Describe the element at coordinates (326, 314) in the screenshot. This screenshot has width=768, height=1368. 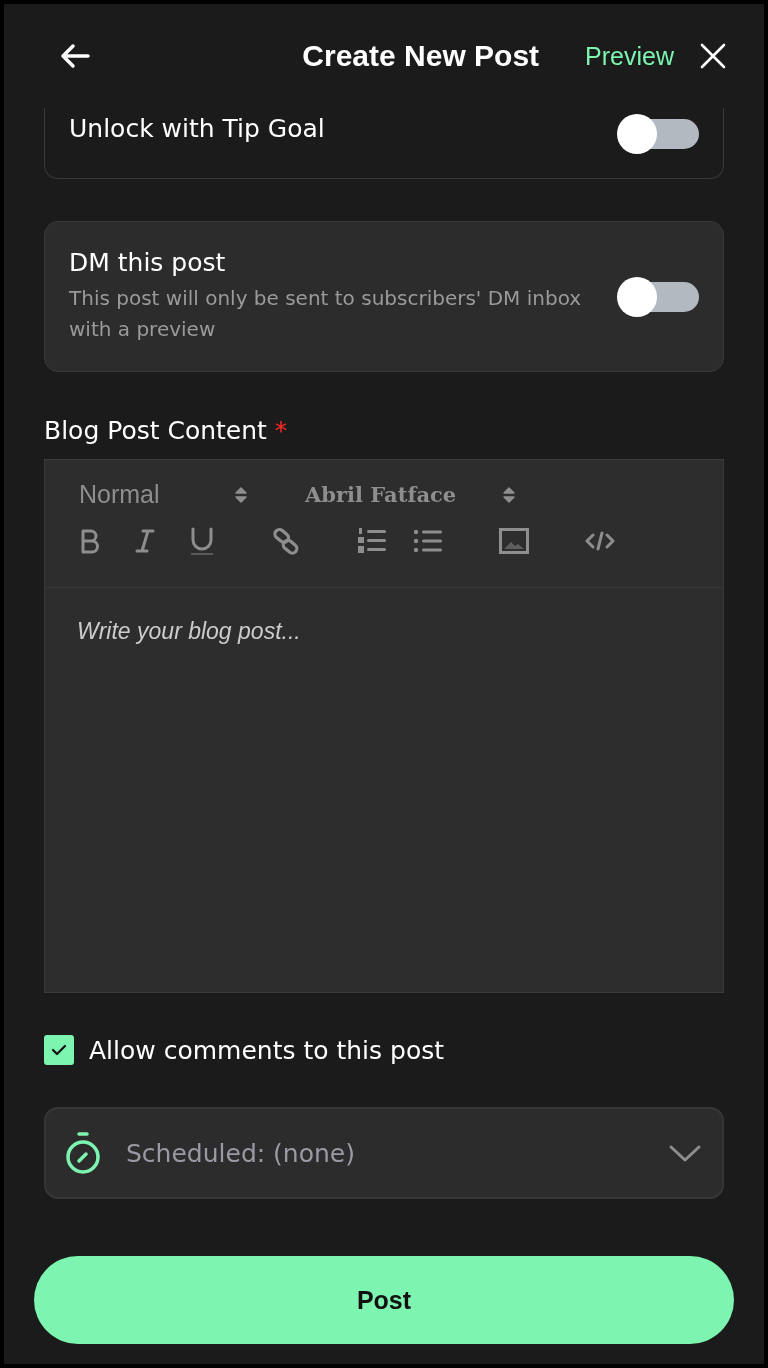
I see `toggle-description: This post will only be sent to subscribers' DM inbox with a preview` at that location.